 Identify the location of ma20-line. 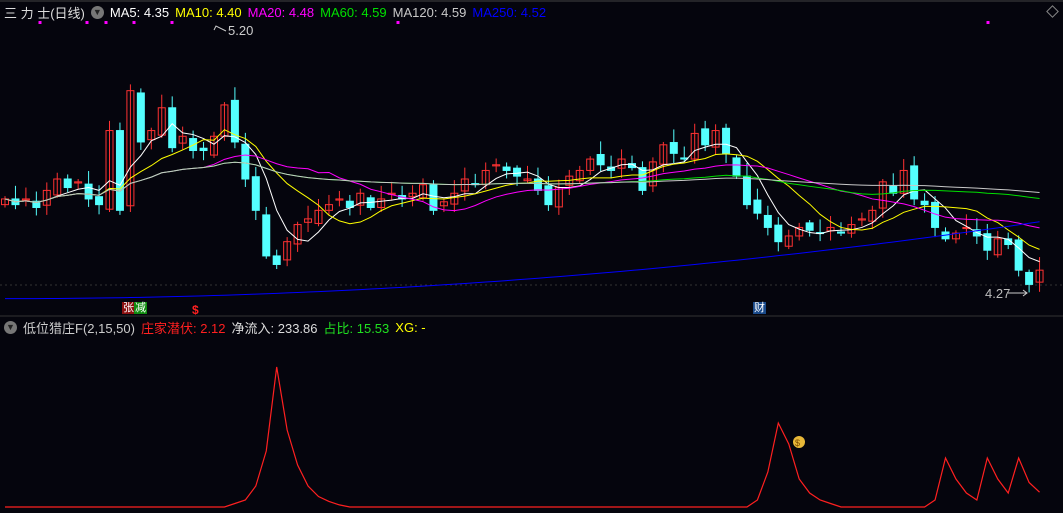
(522, 191).